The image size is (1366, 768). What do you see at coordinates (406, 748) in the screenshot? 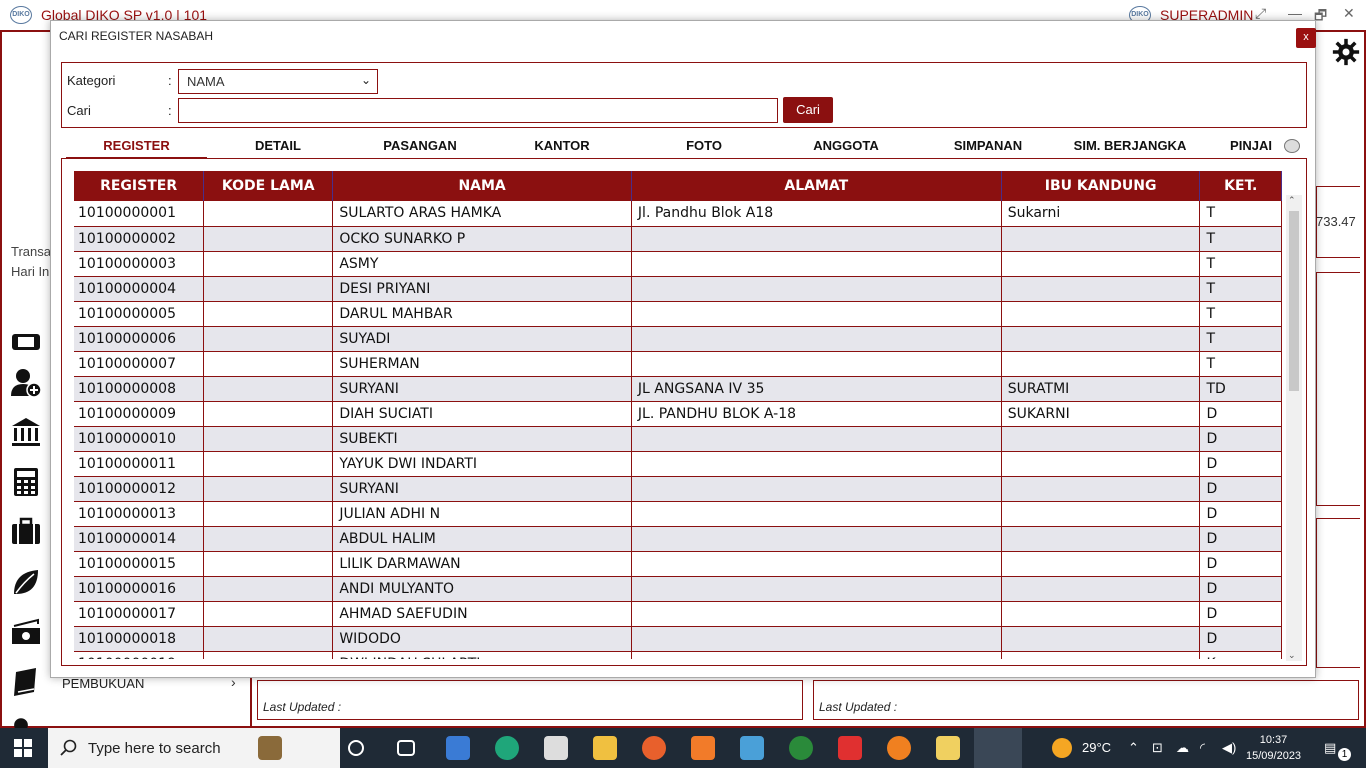
I see `task-view-icon` at bounding box center [406, 748].